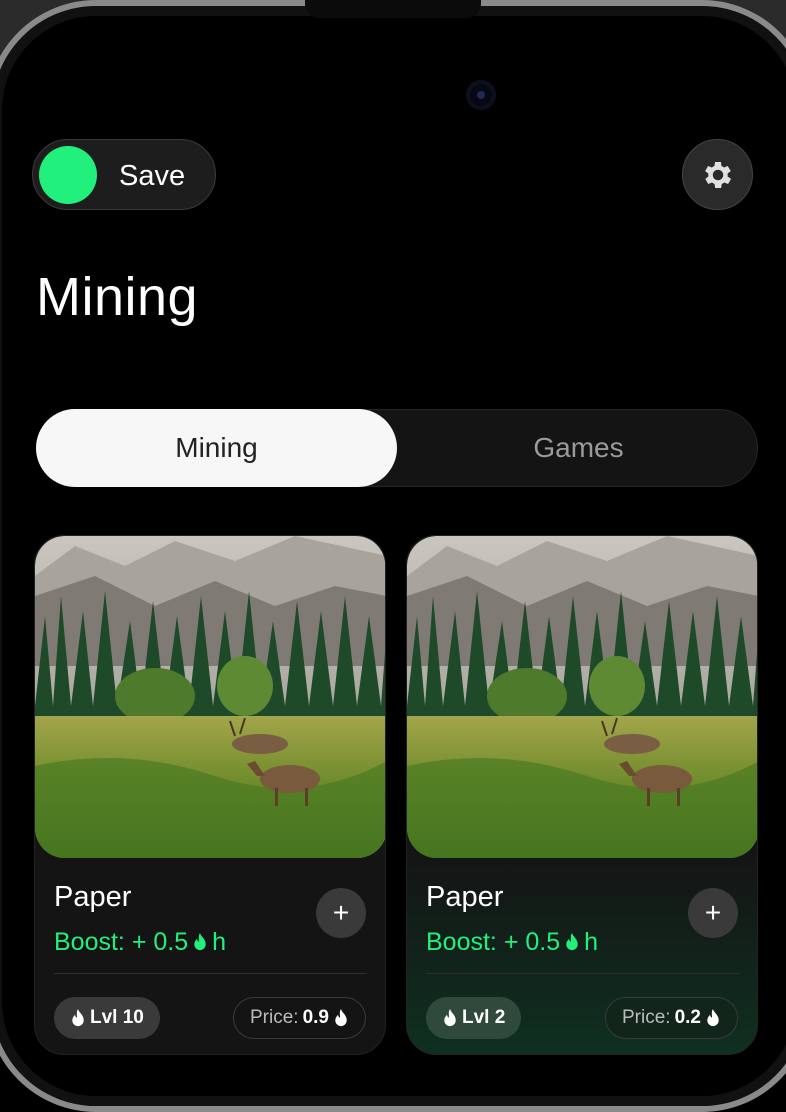  I want to click on save-label: Save, so click(152, 176).